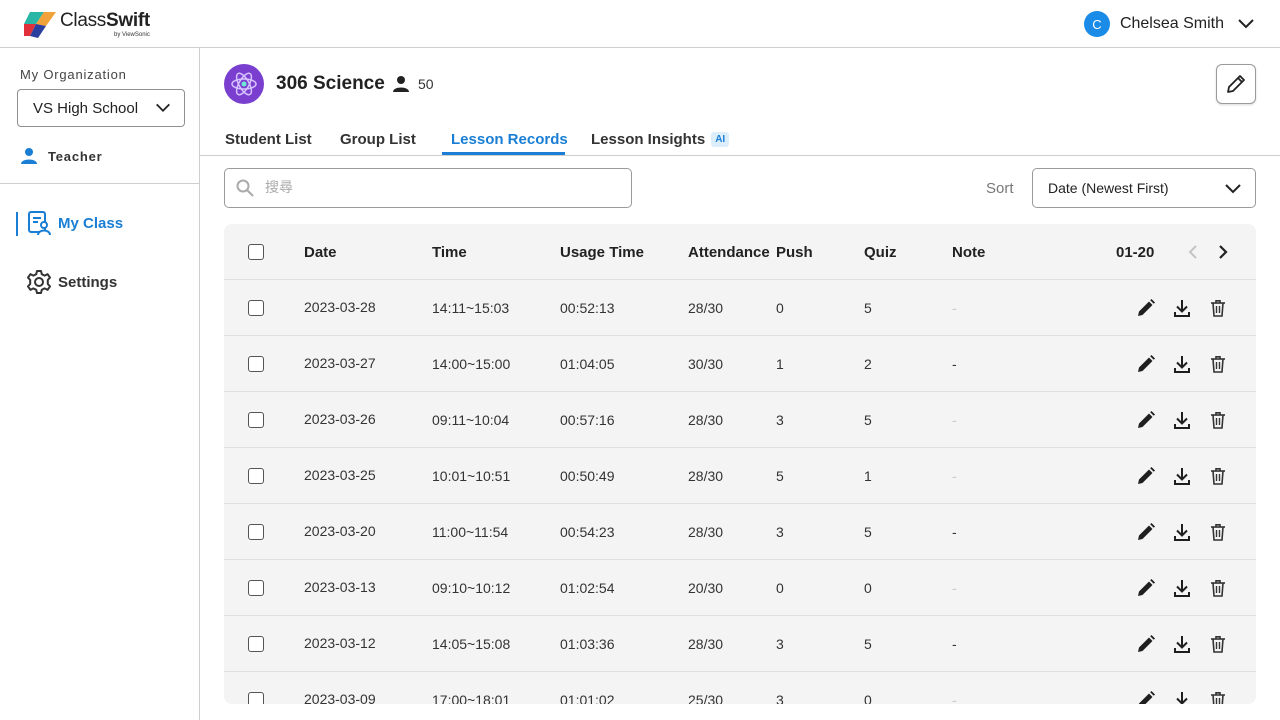 The image size is (1280, 720). What do you see at coordinates (340, 475) in the screenshot?
I see `cell-date: 2023-03-25` at bounding box center [340, 475].